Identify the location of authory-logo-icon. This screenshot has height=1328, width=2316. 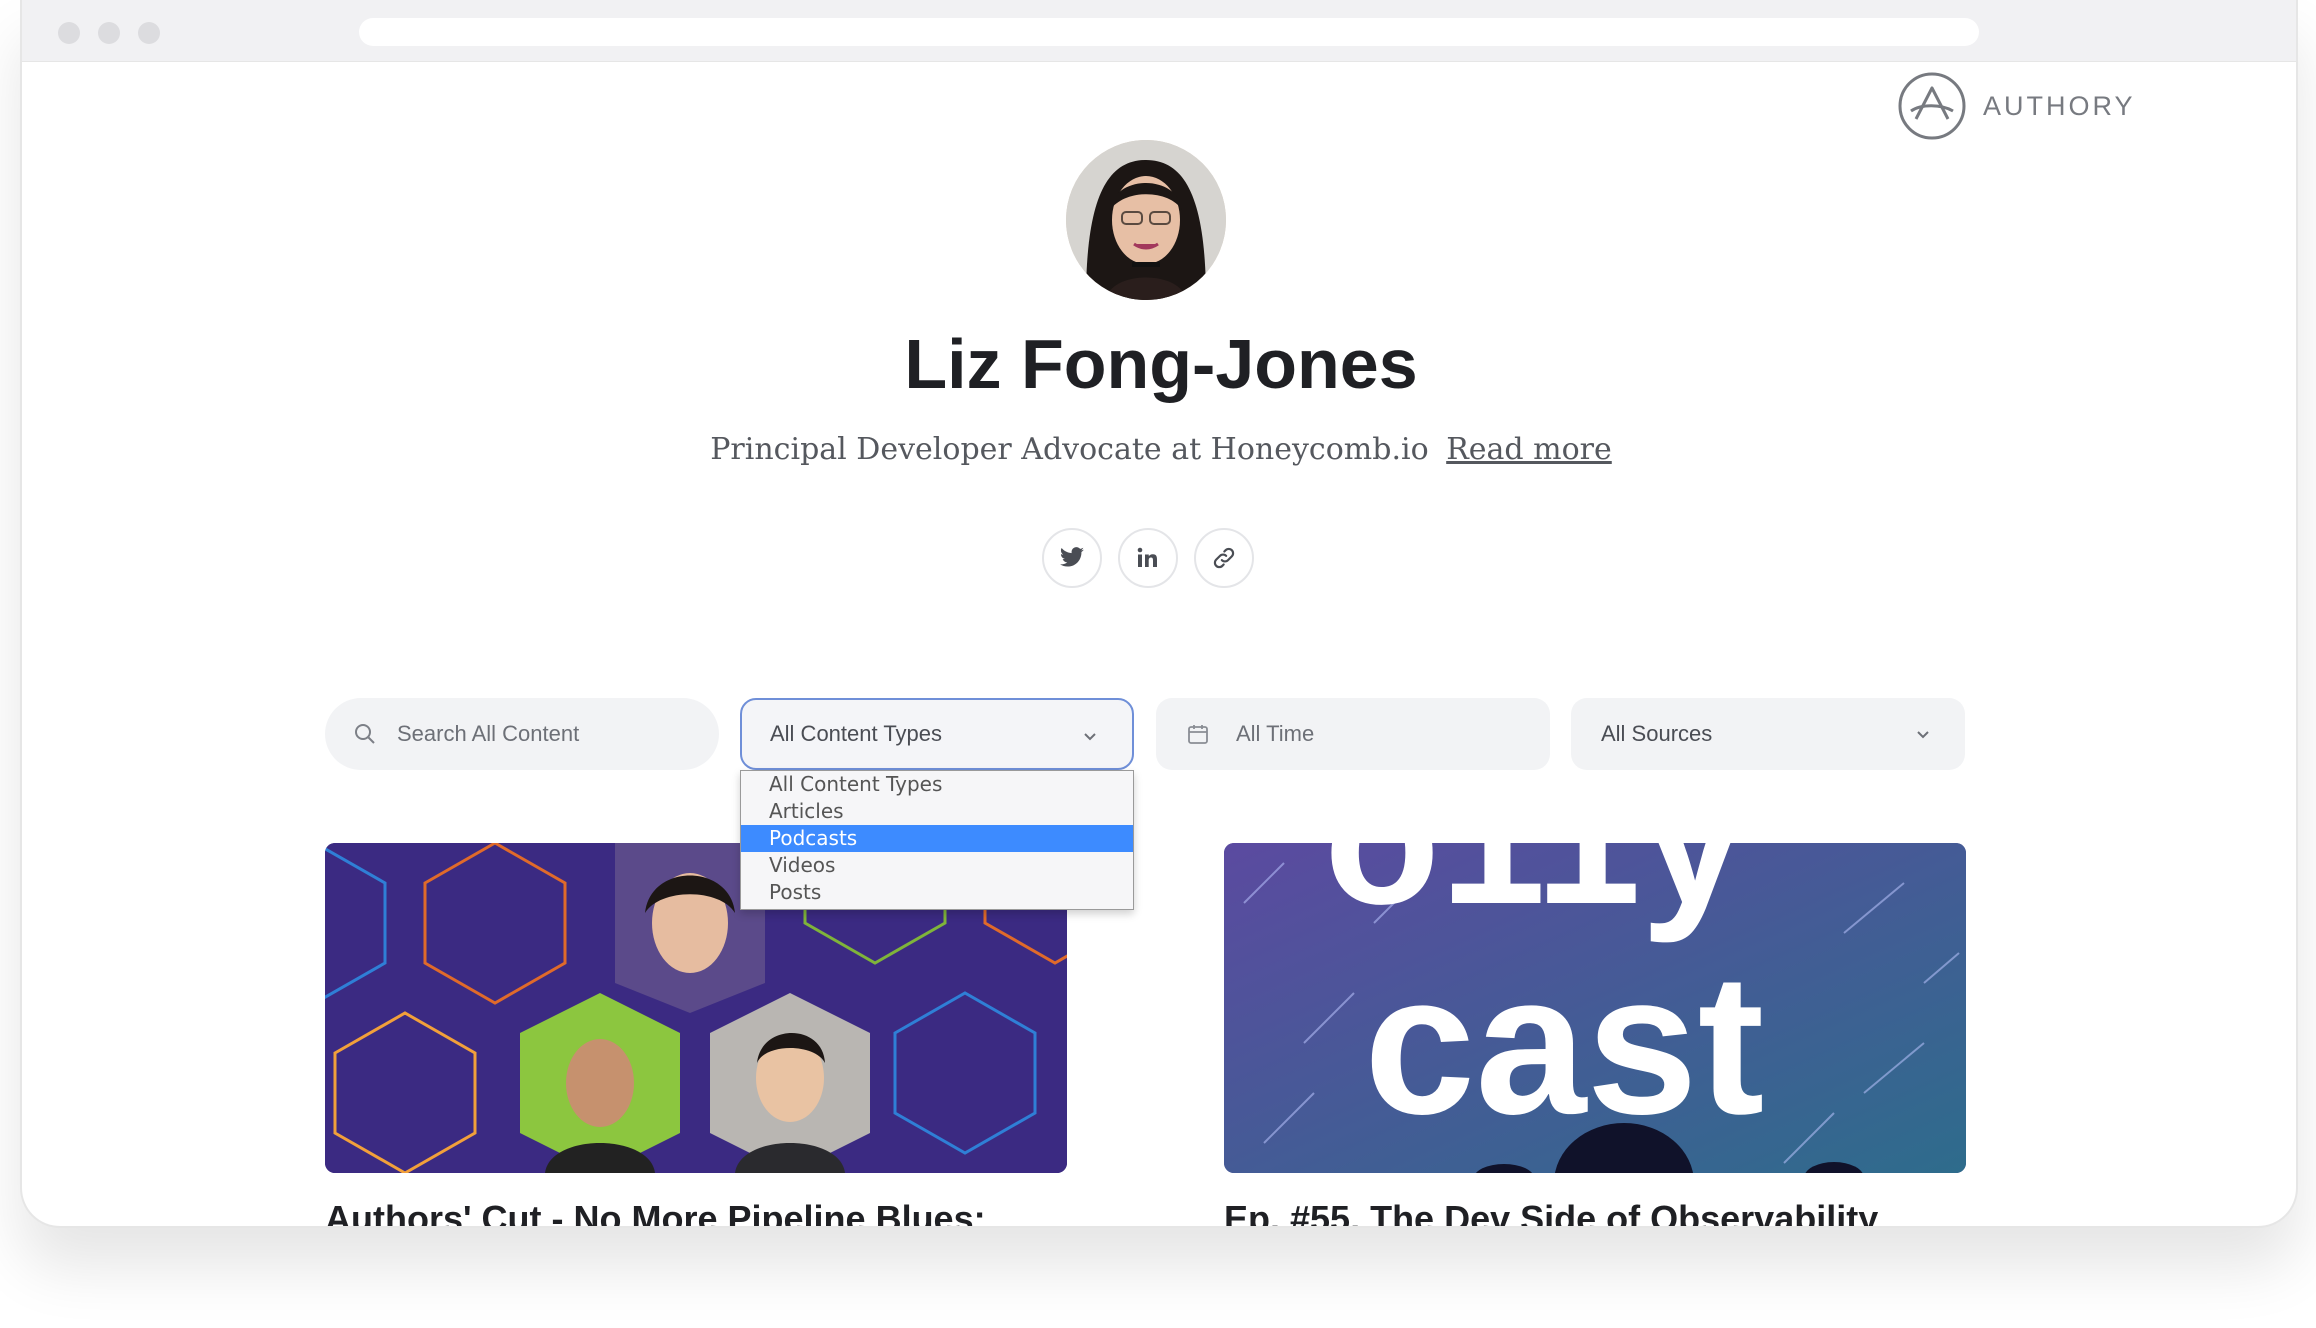
(1932, 106).